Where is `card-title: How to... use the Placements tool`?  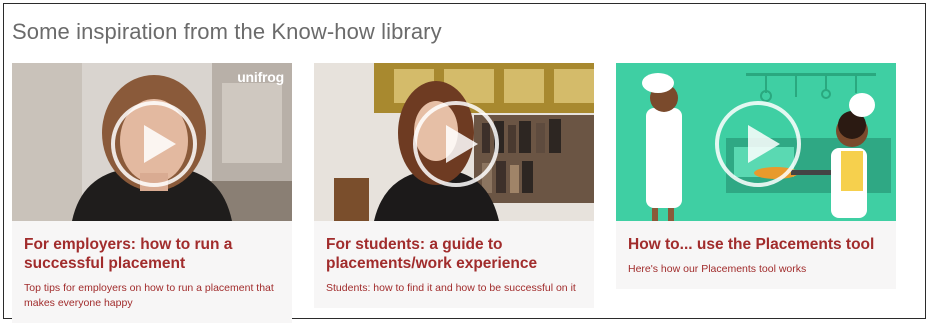 card-title: How to... use the Placements tool is located at coordinates (756, 244).